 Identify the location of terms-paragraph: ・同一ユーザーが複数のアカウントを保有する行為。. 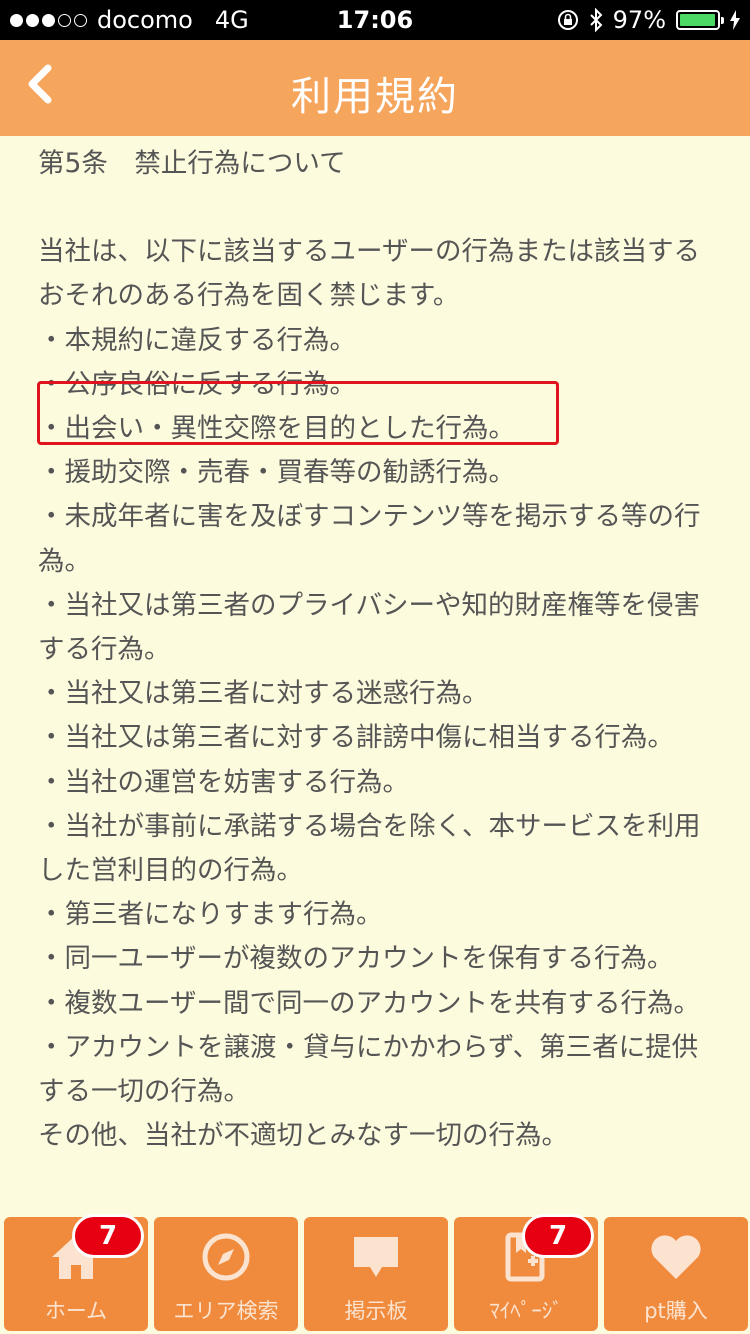
(356, 959).